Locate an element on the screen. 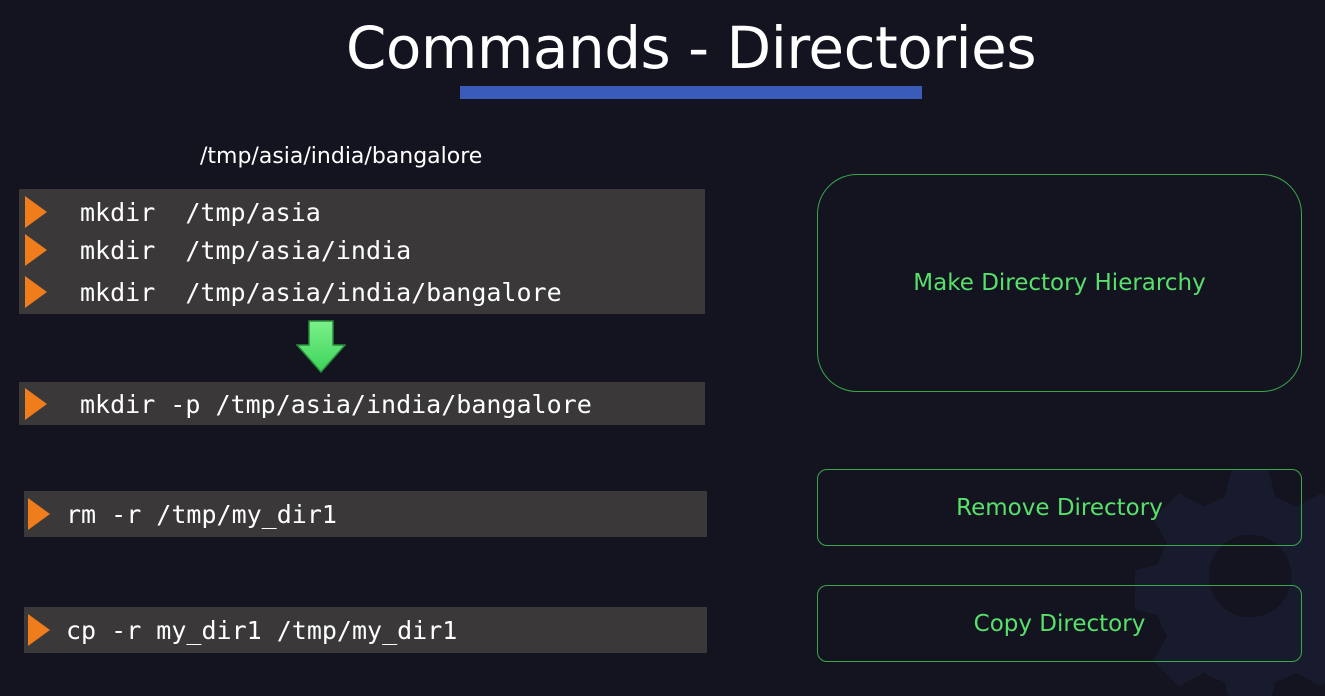  rm-r-box: rm -r /tmp/my_dir1 is located at coordinates (365, 514).